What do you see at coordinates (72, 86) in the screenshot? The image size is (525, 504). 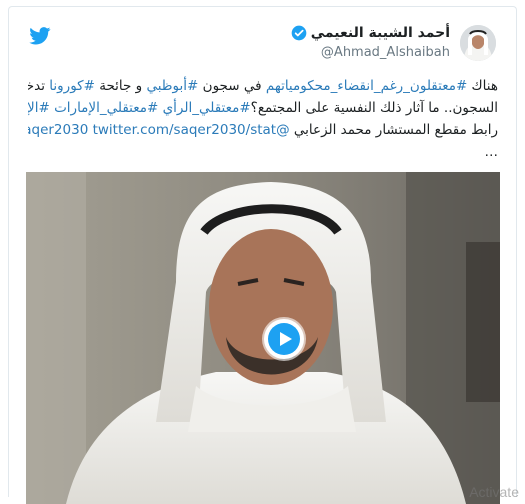 I see `hashtag-link: #كورونا` at bounding box center [72, 86].